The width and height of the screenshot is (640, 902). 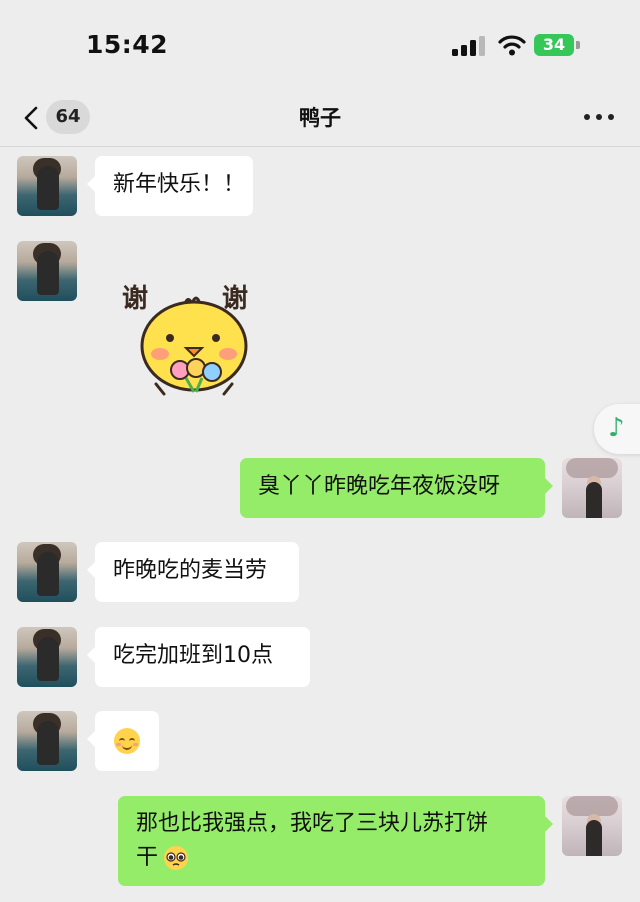 What do you see at coordinates (31, 118) in the screenshot?
I see `chevron-left-icon` at bounding box center [31, 118].